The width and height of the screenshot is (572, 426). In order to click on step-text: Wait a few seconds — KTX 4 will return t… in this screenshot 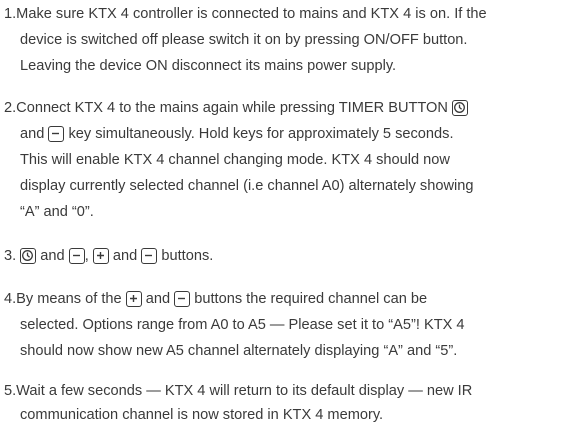, I will do `click(244, 391)`.